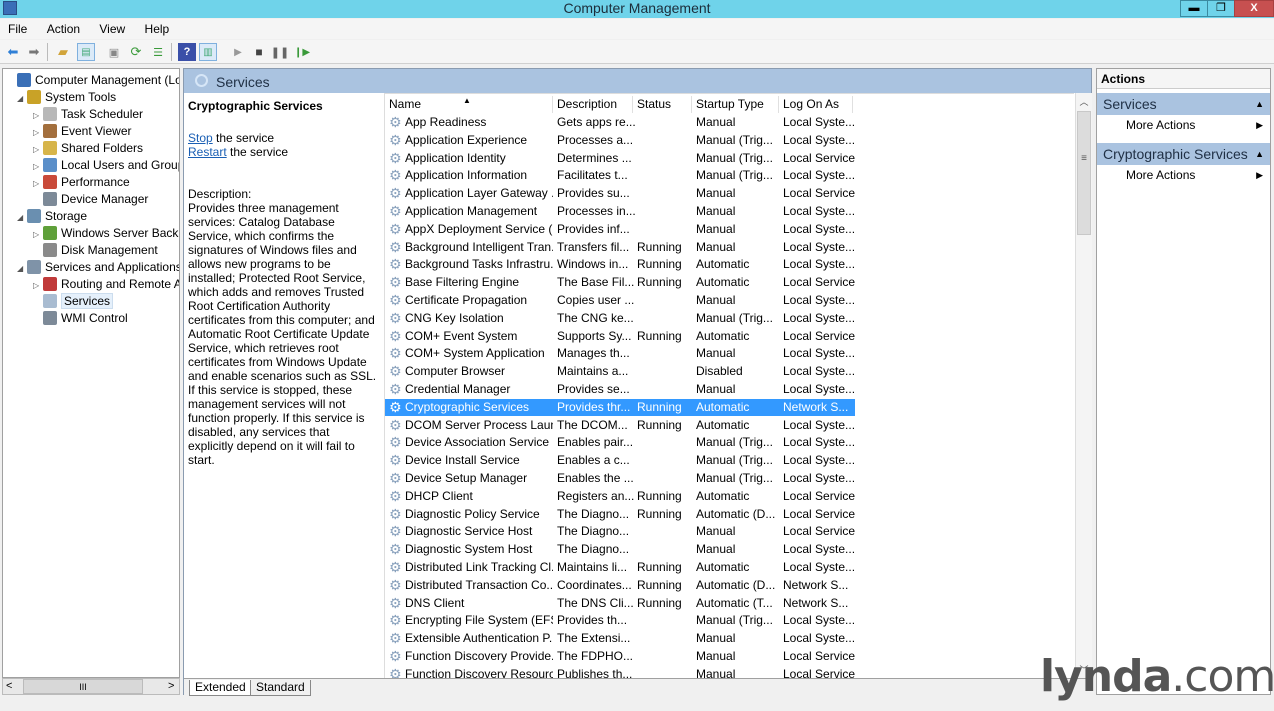  What do you see at coordinates (1221, 8) in the screenshot?
I see `restore-button: ❐` at bounding box center [1221, 8].